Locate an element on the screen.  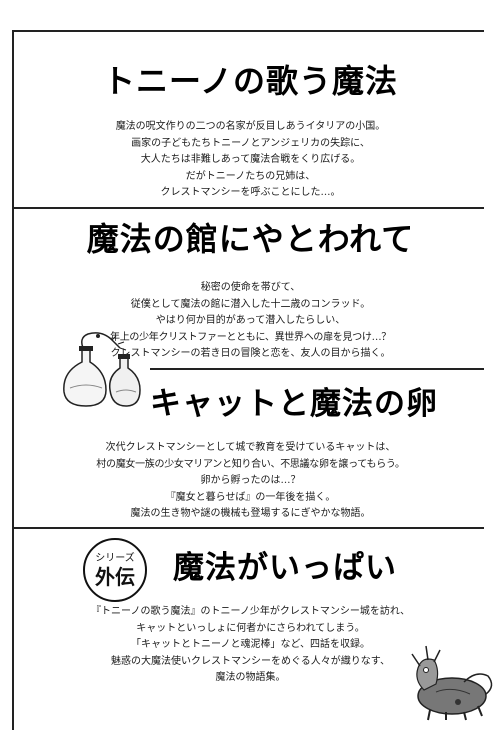
description-line: 魔法の呪文作りの二つの名家が反目しあうイタリアの小国。 is located at coordinates (250, 126).